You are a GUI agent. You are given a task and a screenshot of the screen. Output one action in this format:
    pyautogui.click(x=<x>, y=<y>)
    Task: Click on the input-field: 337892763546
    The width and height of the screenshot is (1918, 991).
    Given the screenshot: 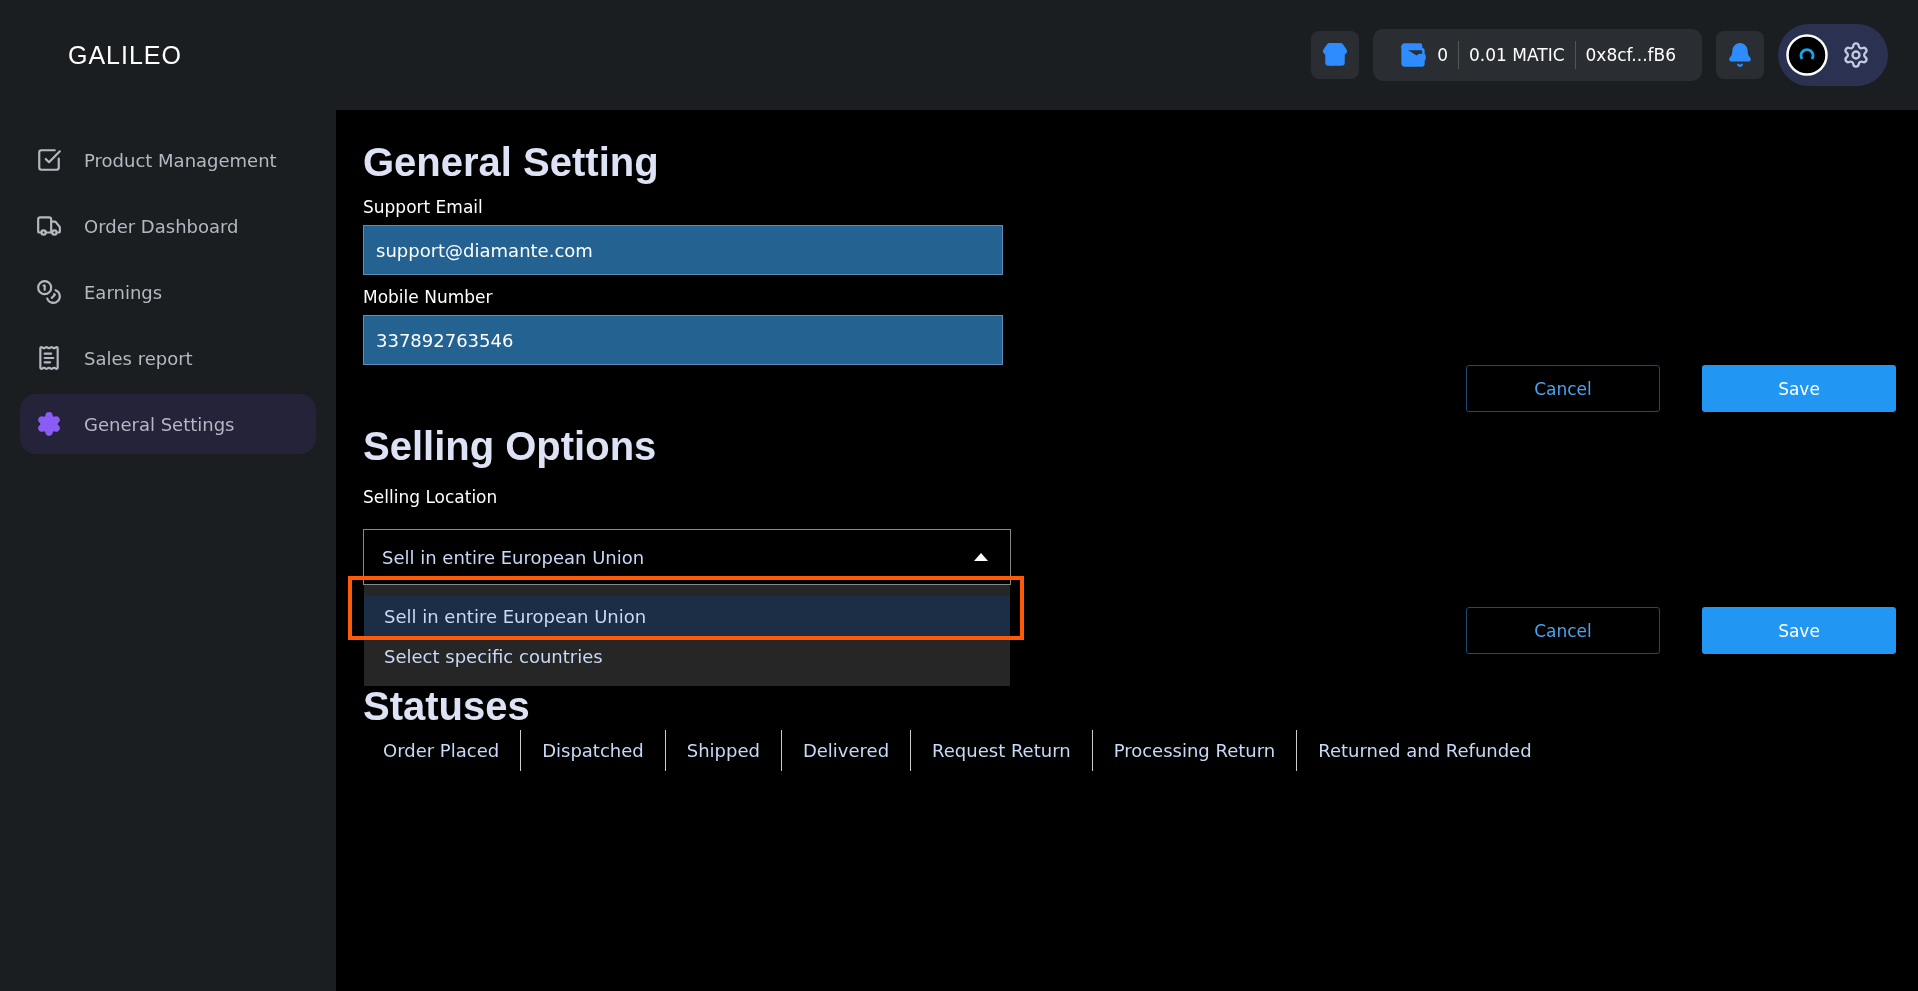 What is the action you would take?
    pyautogui.click(x=683, y=340)
    